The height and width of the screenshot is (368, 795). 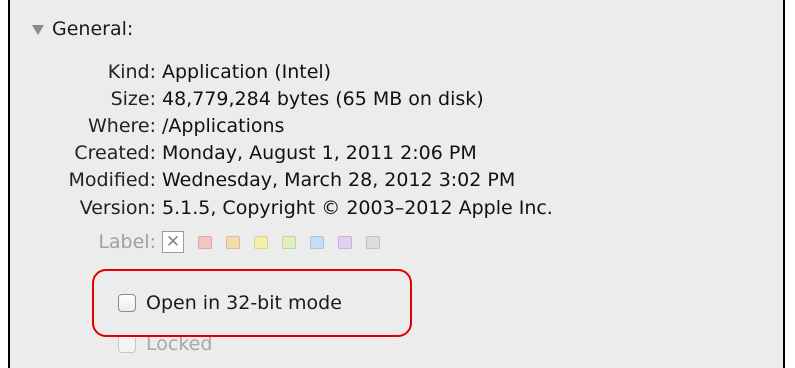 I want to click on label-swatch-yellow, so click(x=261, y=242).